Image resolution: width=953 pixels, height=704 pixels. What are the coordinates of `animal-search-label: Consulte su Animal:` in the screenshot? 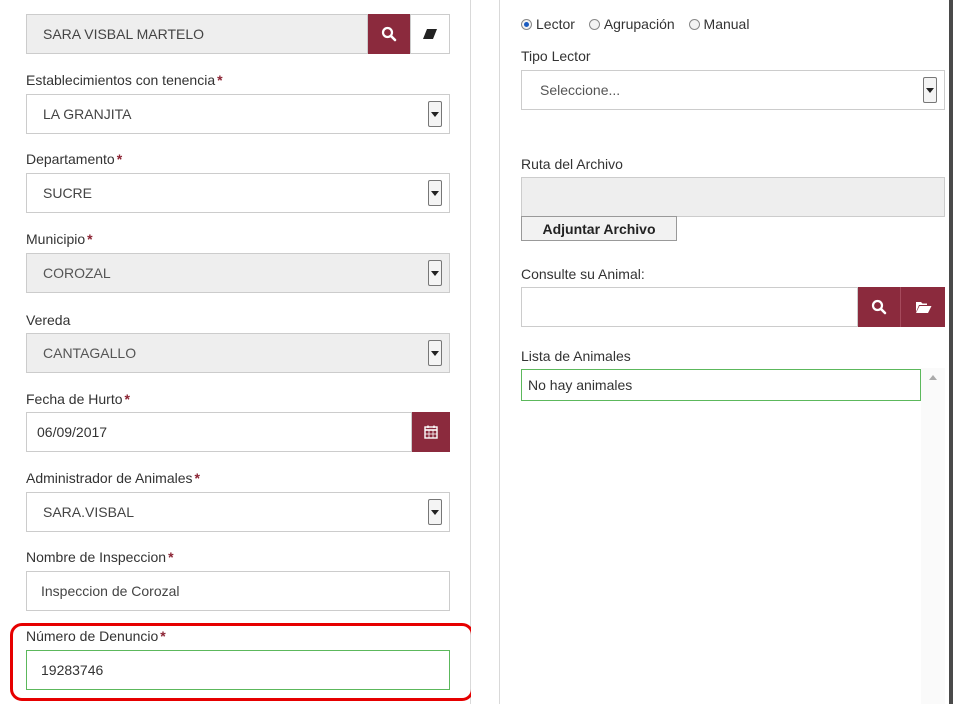 It's located at (583, 274).